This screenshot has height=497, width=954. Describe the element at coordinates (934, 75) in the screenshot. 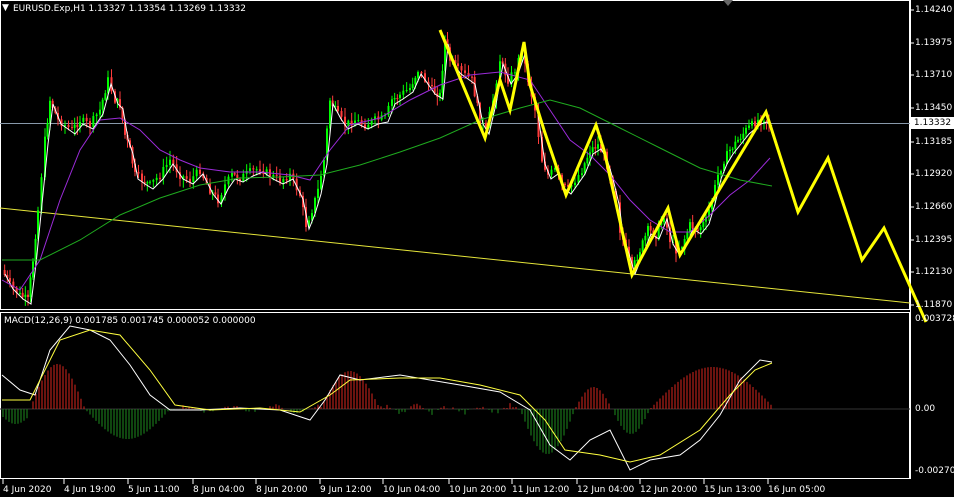

I see `price-label: 1.13710` at that location.